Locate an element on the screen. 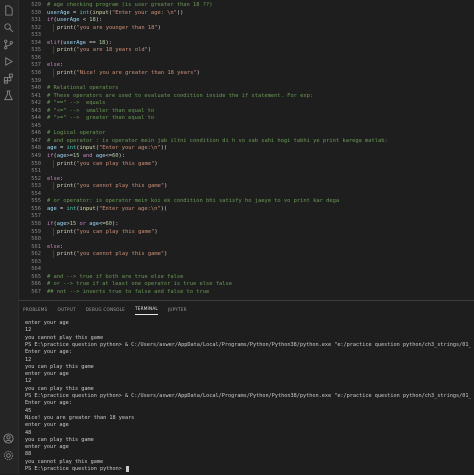  terminal-line: PS E:\practice question python> is located at coordinates (248, 469).